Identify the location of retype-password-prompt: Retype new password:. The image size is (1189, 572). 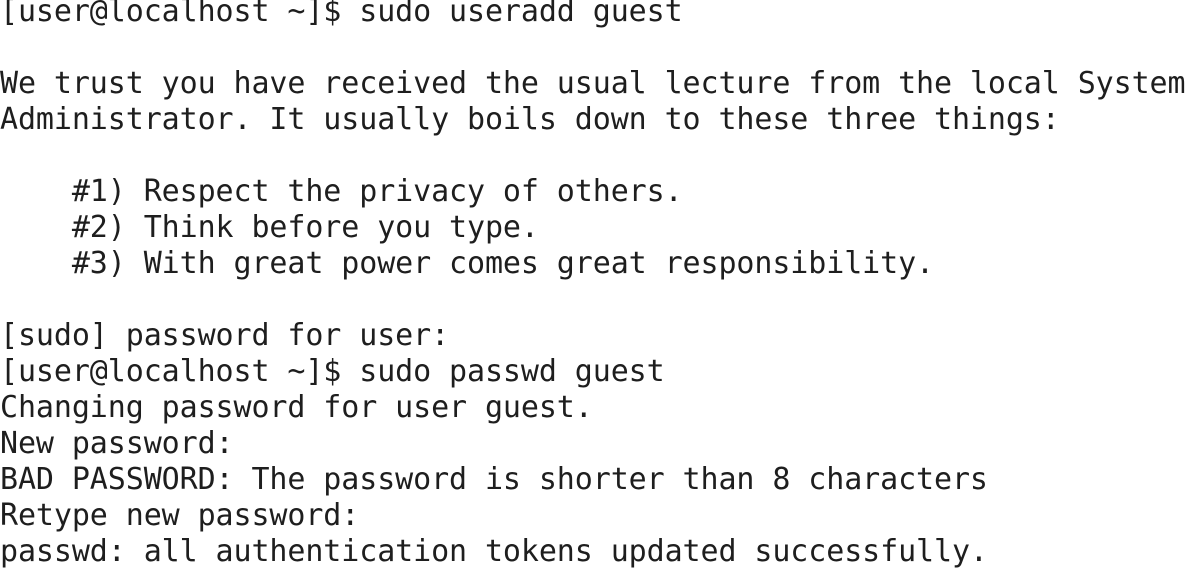
(180, 515).